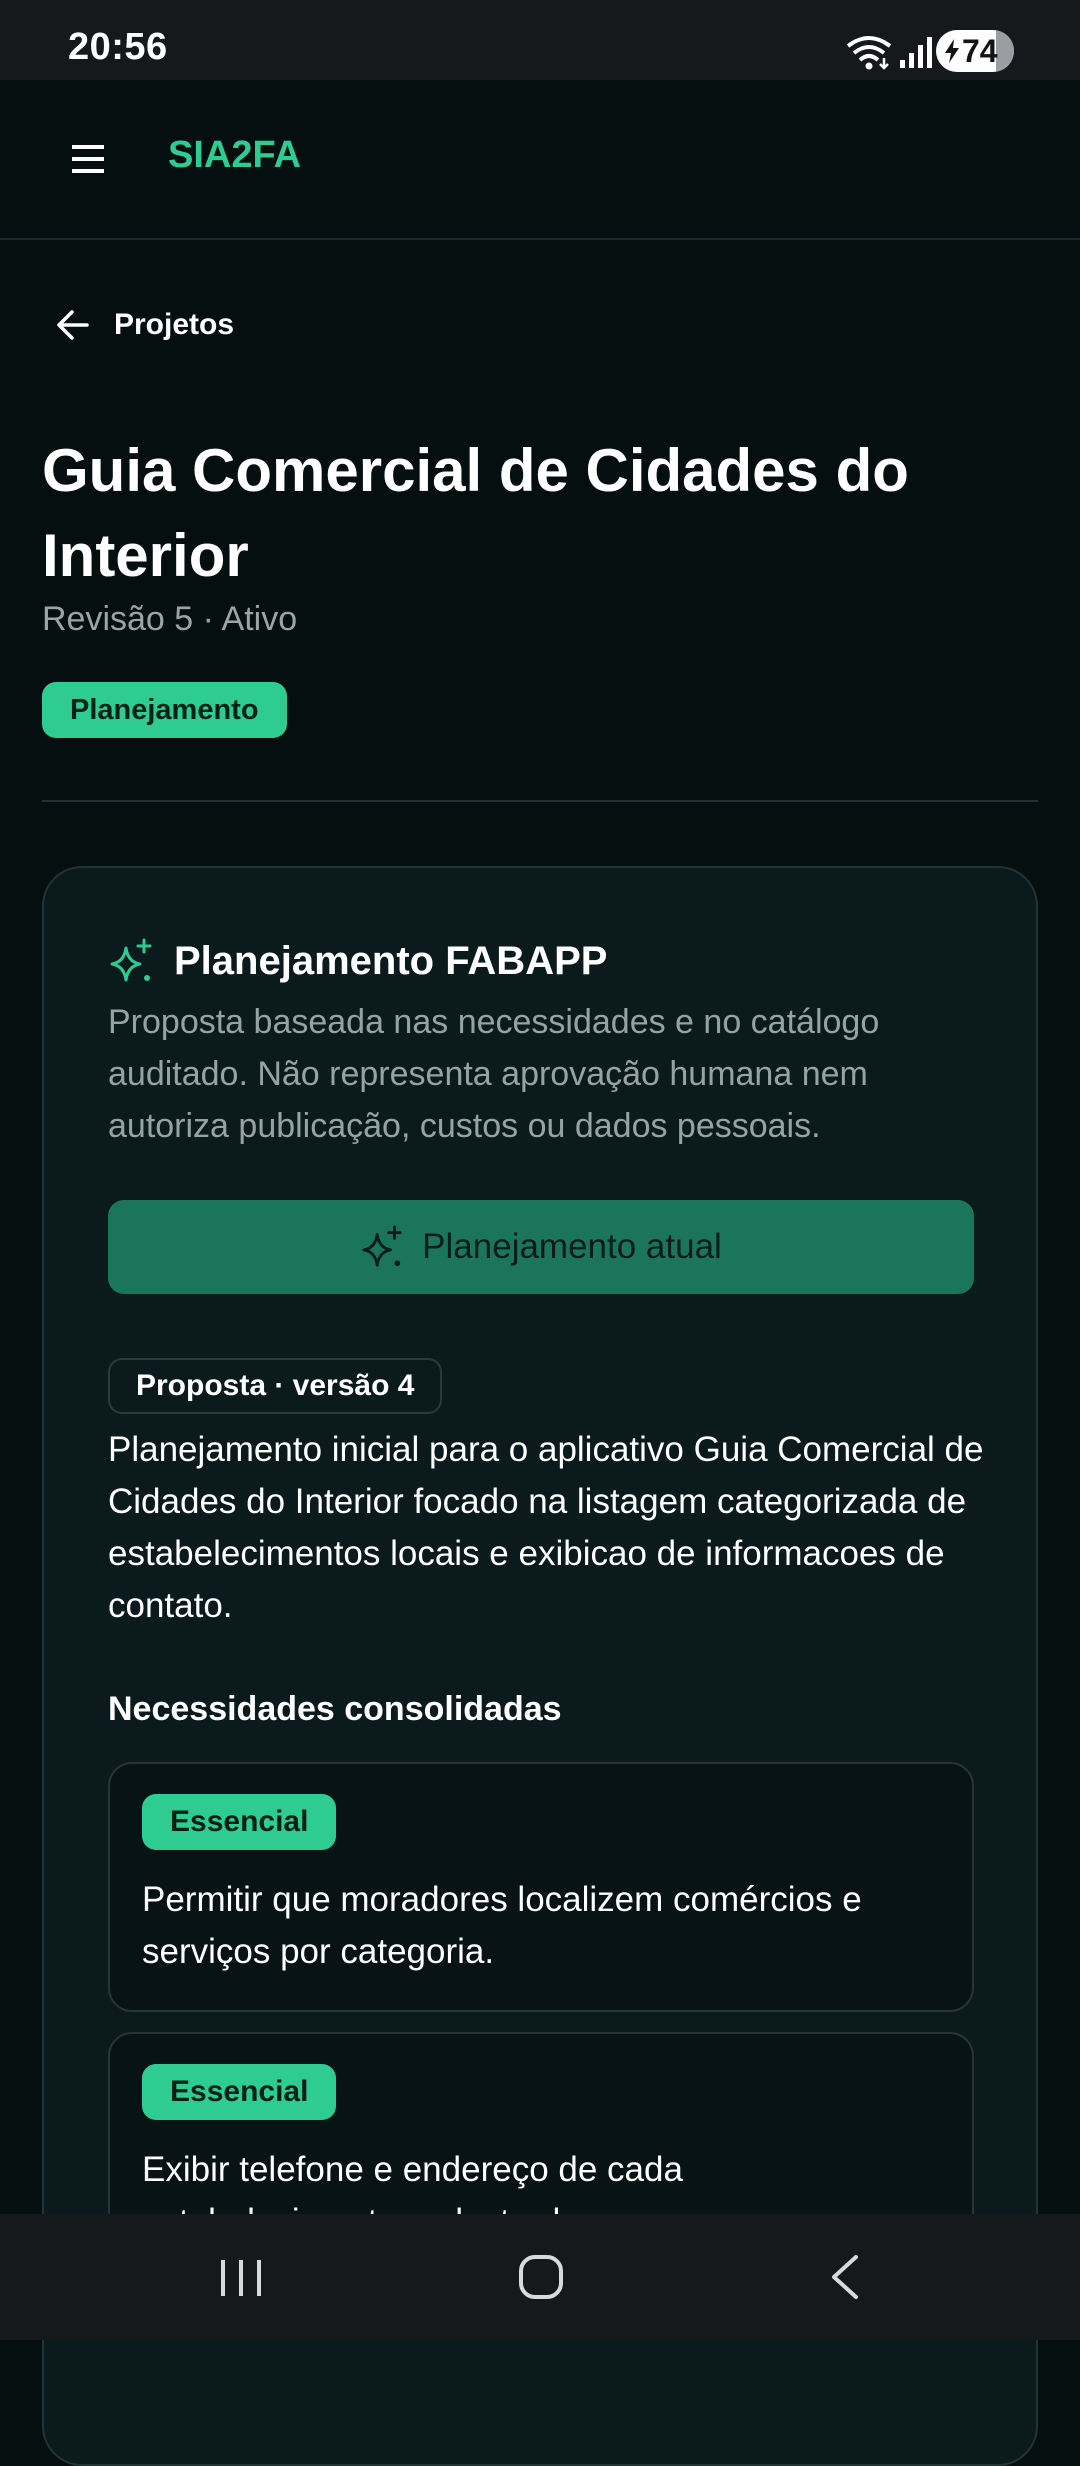 This screenshot has height=2466, width=1080. What do you see at coordinates (572, 1246) in the screenshot?
I see `current-plan-button-label: Planejamento atual` at bounding box center [572, 1246].